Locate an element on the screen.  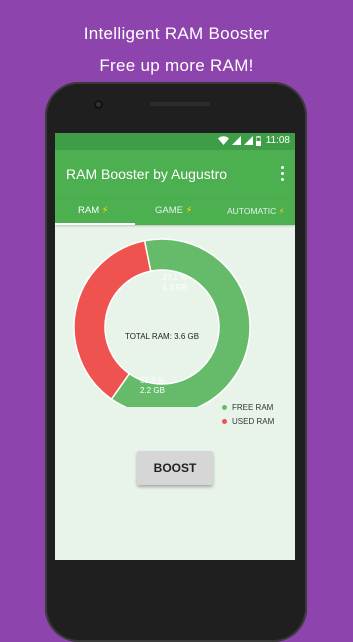
status-time: 11:08 is located at coordinates (277, 140).